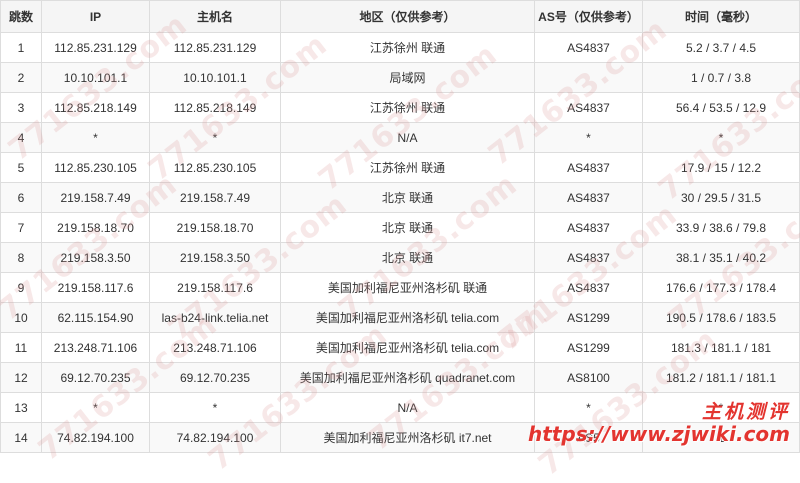 This screenshot has height=483, width=800. Describe the element at coordinates (407, 437) in the screenshot. I see `cell-region: 美国加利福尼亚州洛杉矶 it7.net` at that location.